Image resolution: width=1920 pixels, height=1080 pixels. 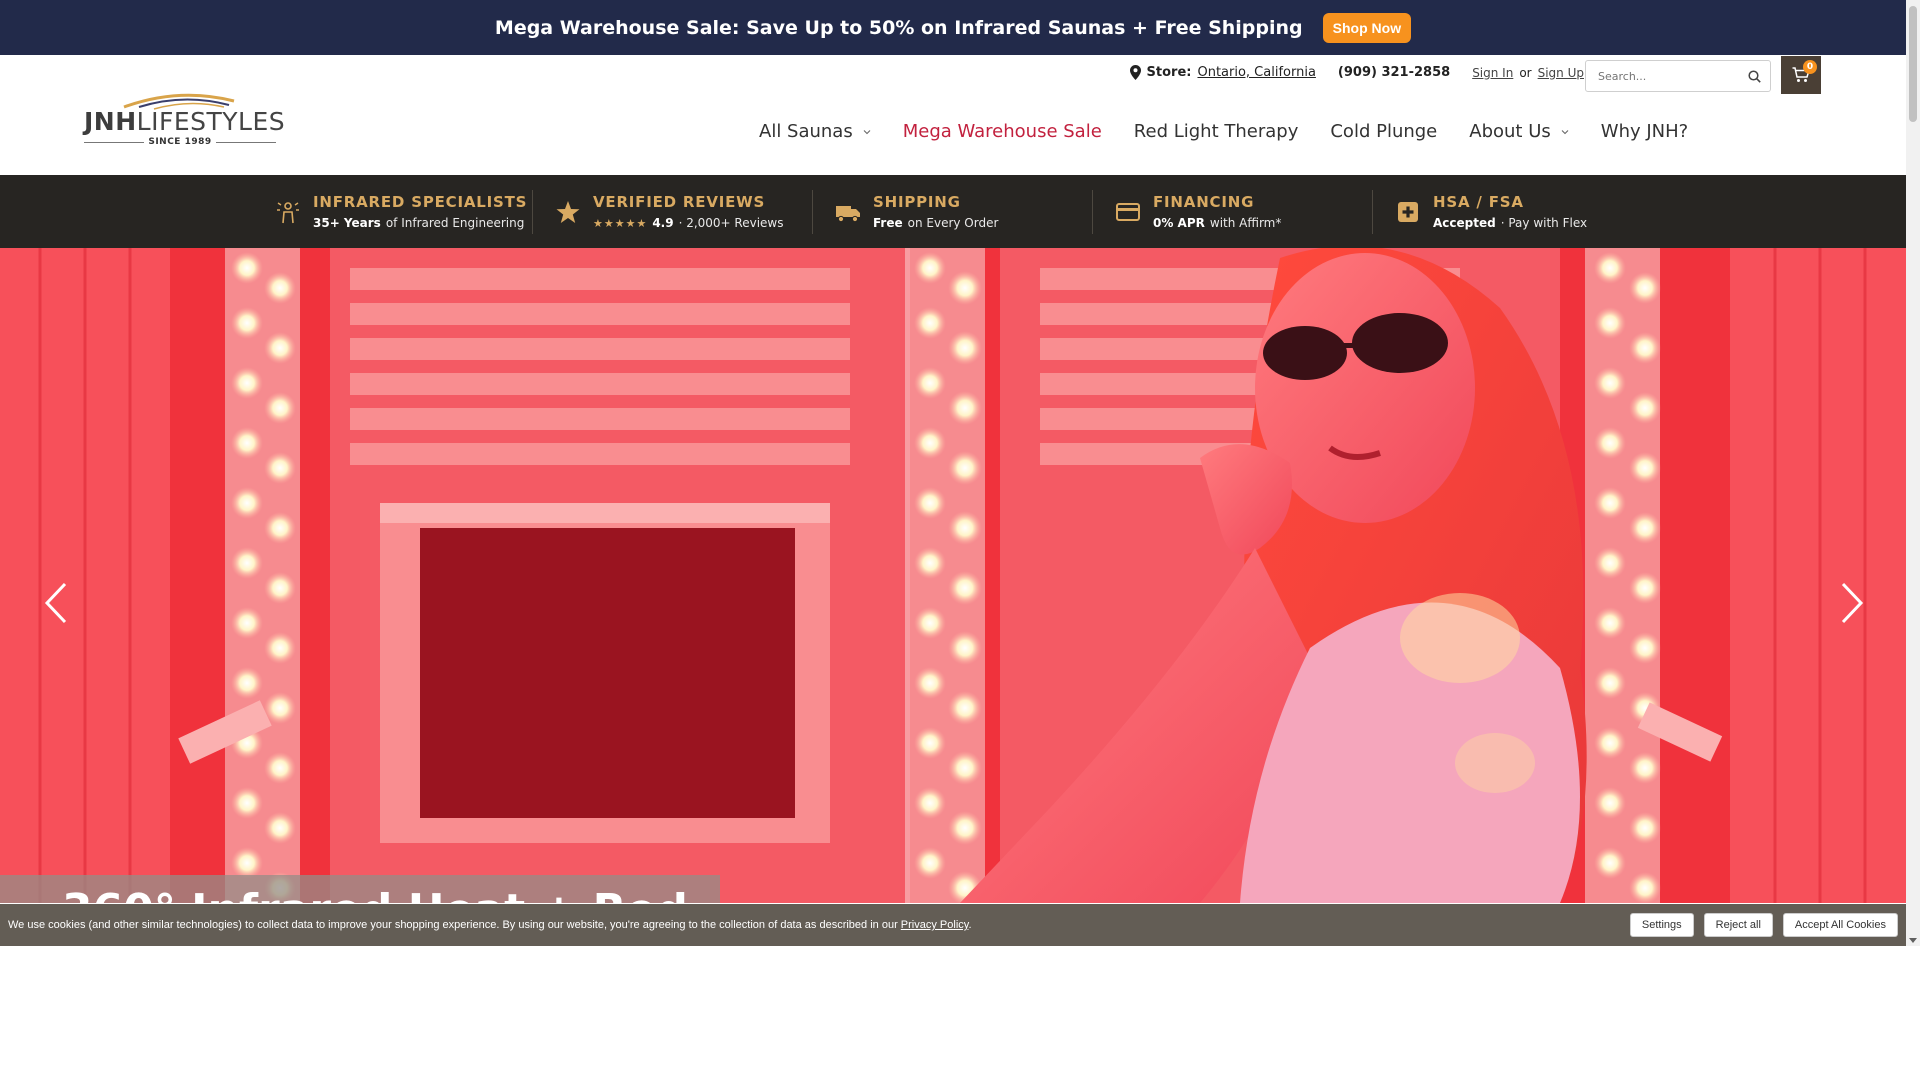 I want to click on scroll-down-arrow-icon, so click(x=1913, y=940).